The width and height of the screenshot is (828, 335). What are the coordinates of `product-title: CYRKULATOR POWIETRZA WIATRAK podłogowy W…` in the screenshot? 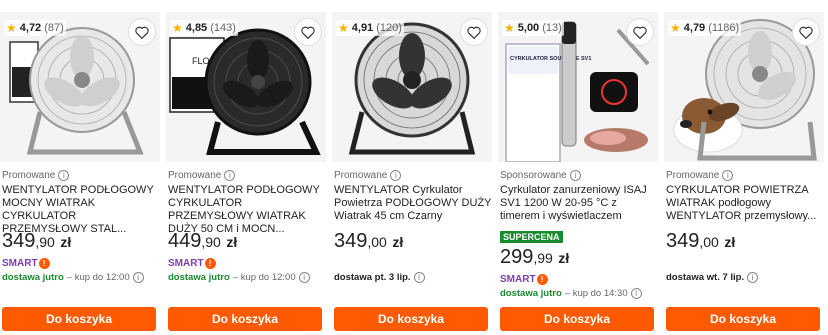 It's located at (745, 203).